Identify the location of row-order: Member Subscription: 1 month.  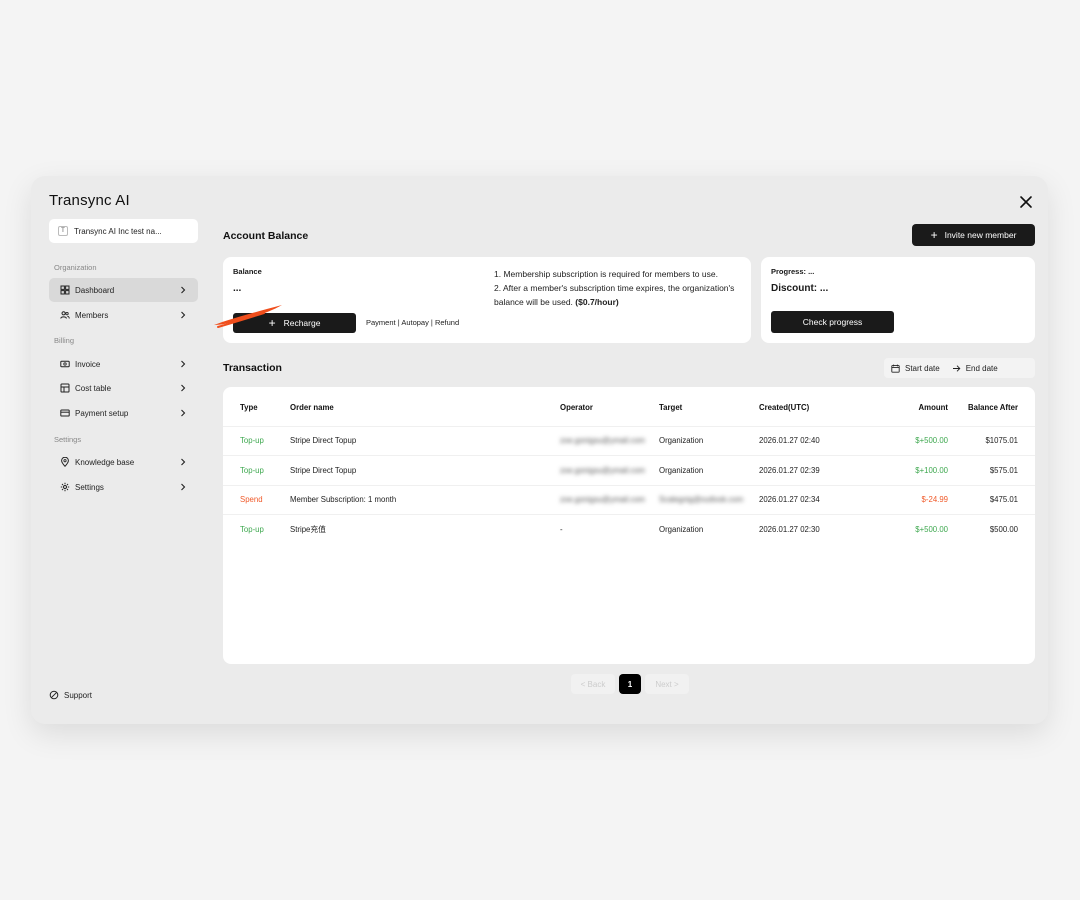
(425, 500).